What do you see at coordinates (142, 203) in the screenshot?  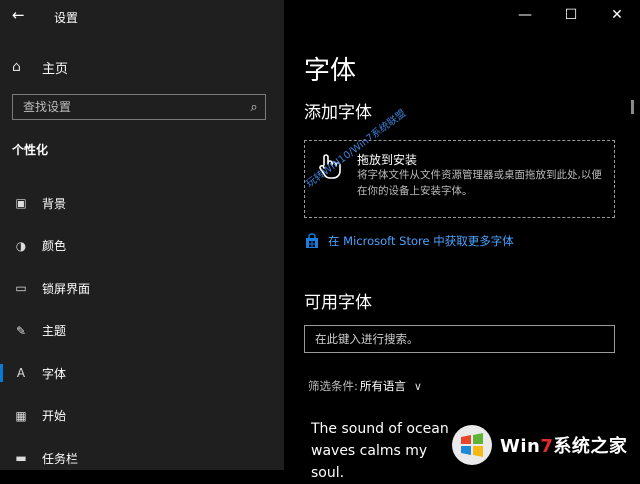 I see `sidebar-item-background: ▣ 背景` at bounding box center [142, 203].